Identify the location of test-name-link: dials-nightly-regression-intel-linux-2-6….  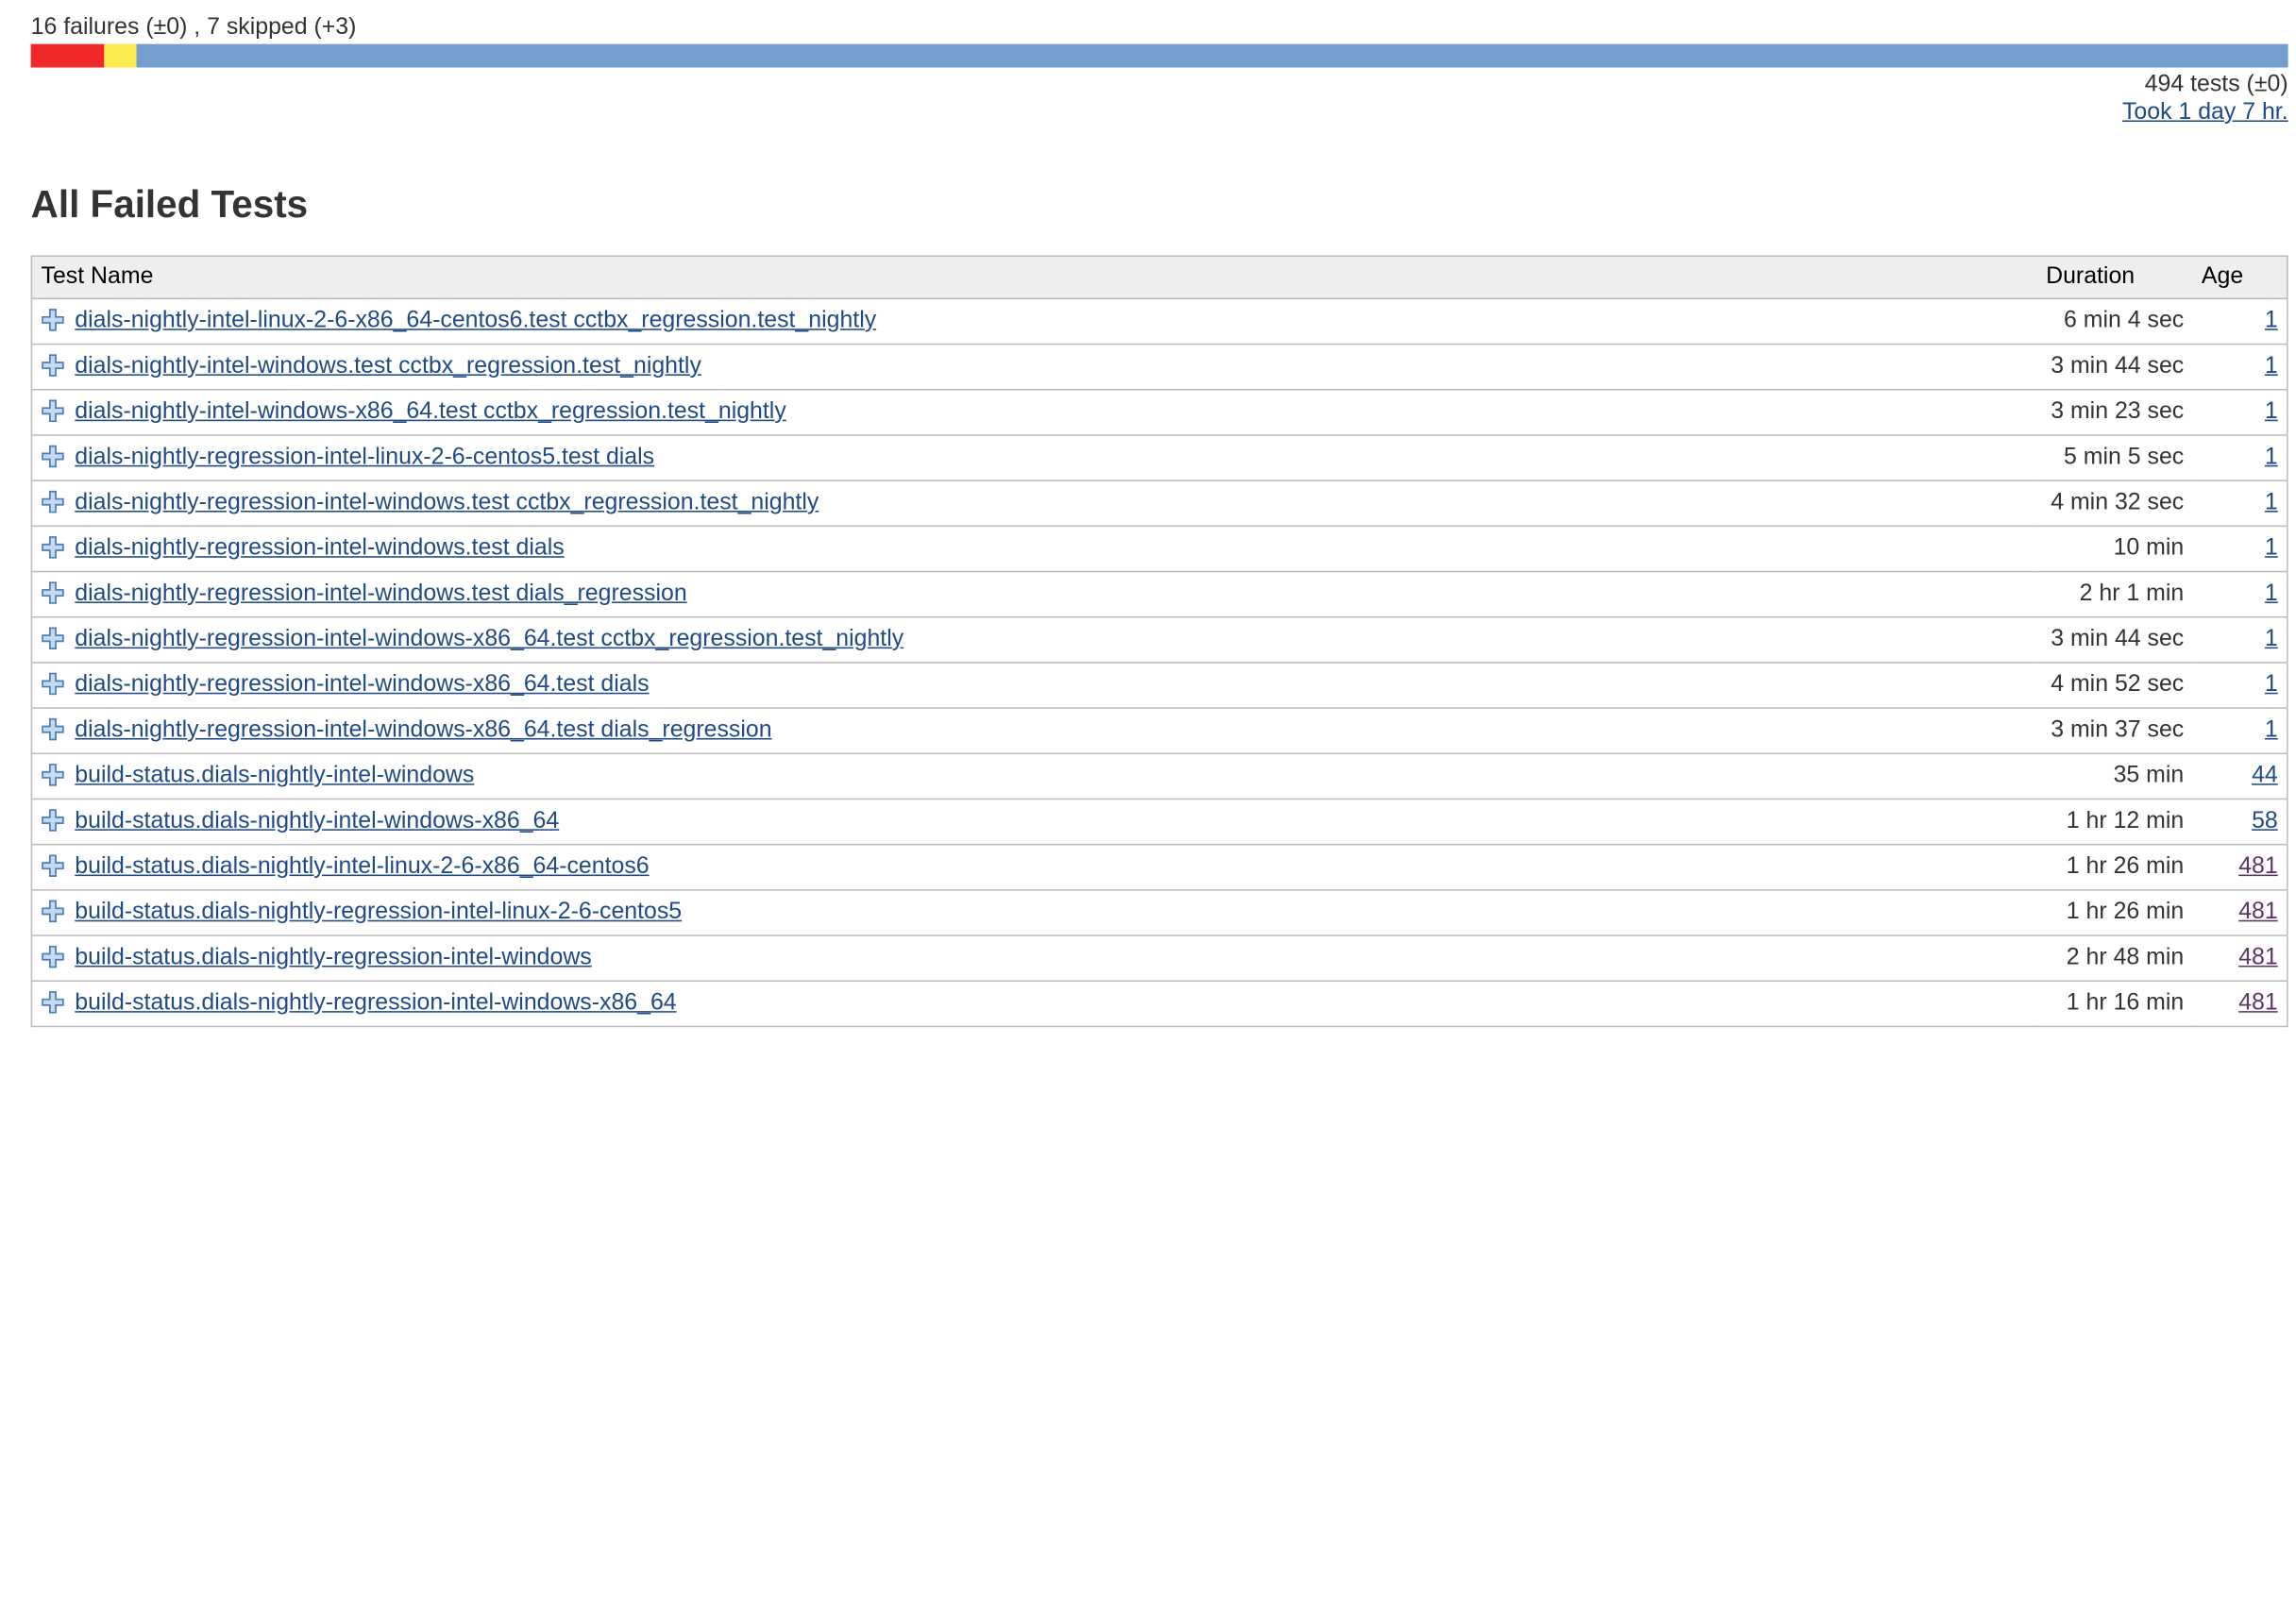
(364, 457).